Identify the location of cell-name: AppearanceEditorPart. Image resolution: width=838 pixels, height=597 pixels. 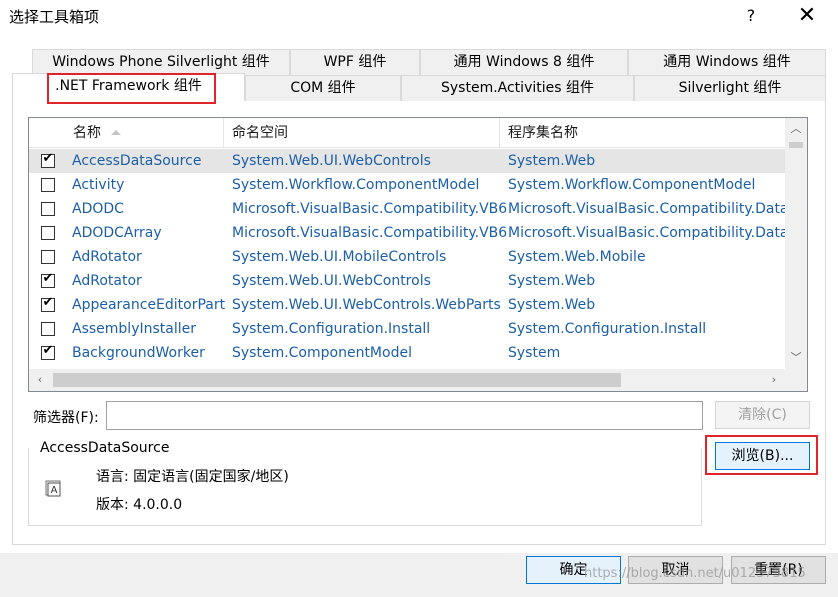
(149, 305).